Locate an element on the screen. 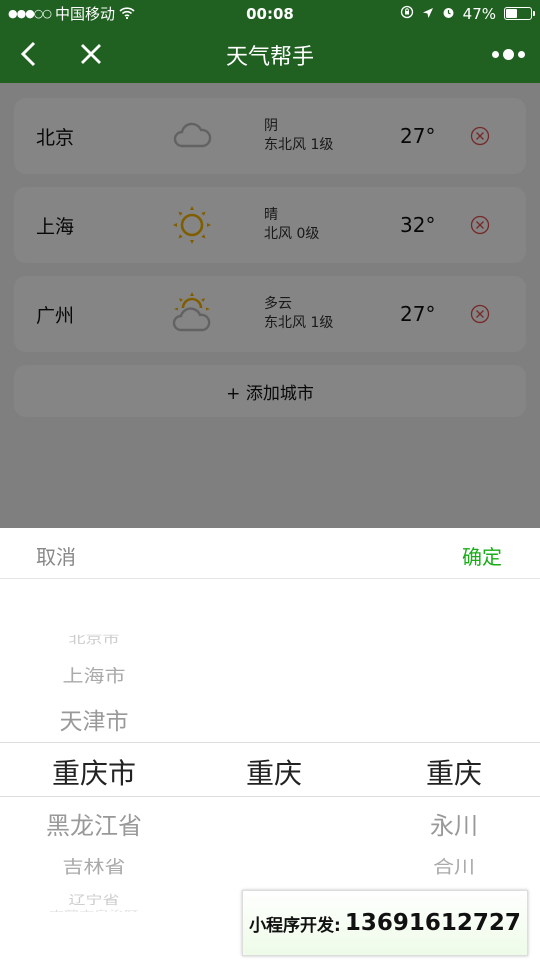  close-button is located at coordinates (91, 54).